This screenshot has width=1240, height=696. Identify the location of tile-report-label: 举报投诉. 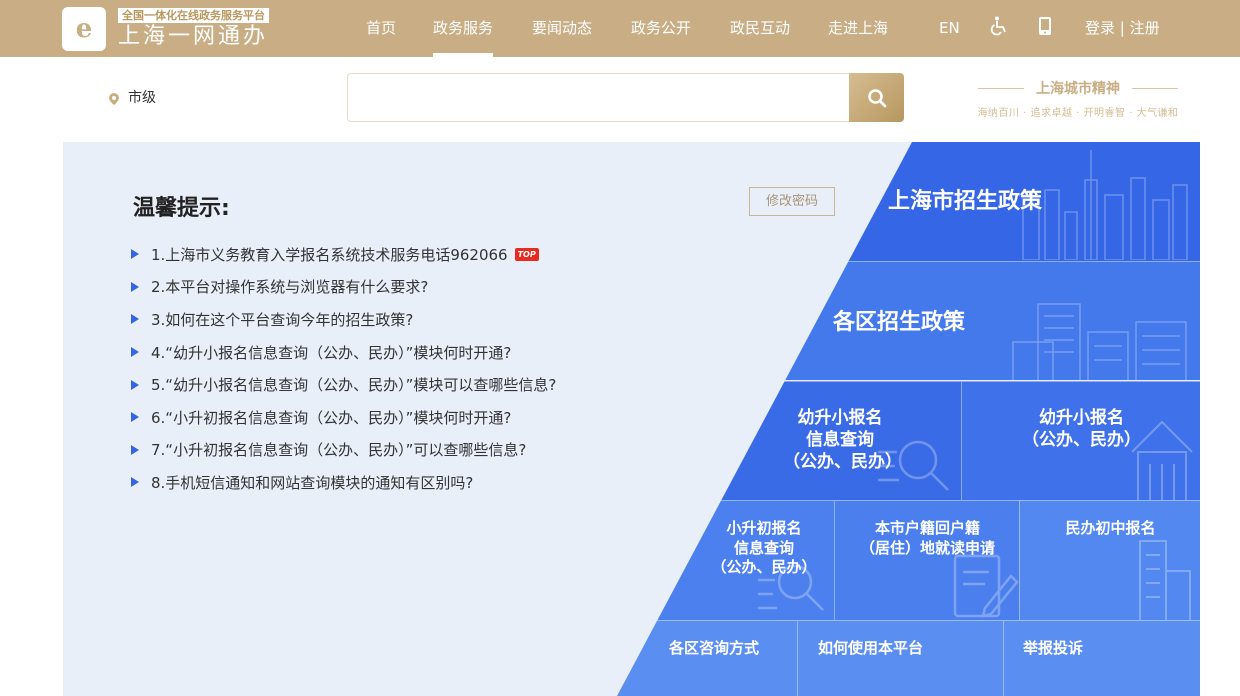
(1053, 648).